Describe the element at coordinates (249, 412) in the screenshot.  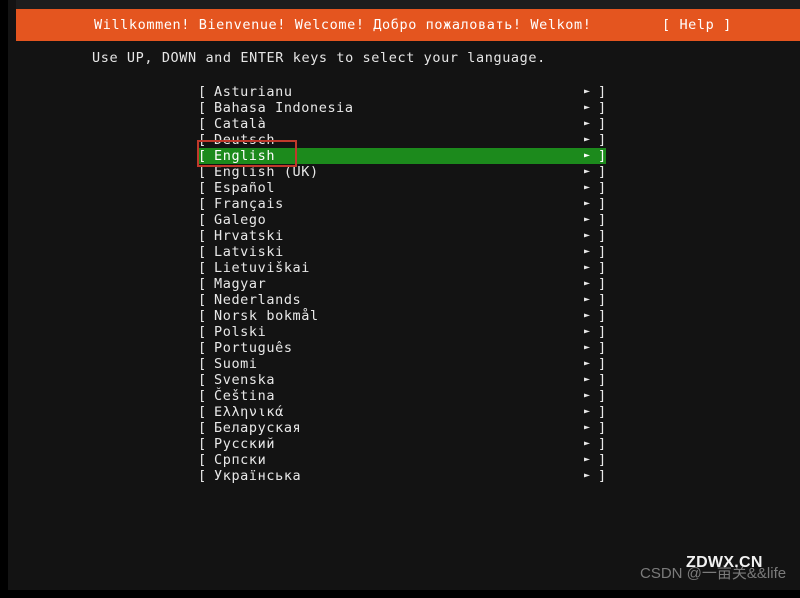
I see `language-option-label: Ελληνικά` at that location.